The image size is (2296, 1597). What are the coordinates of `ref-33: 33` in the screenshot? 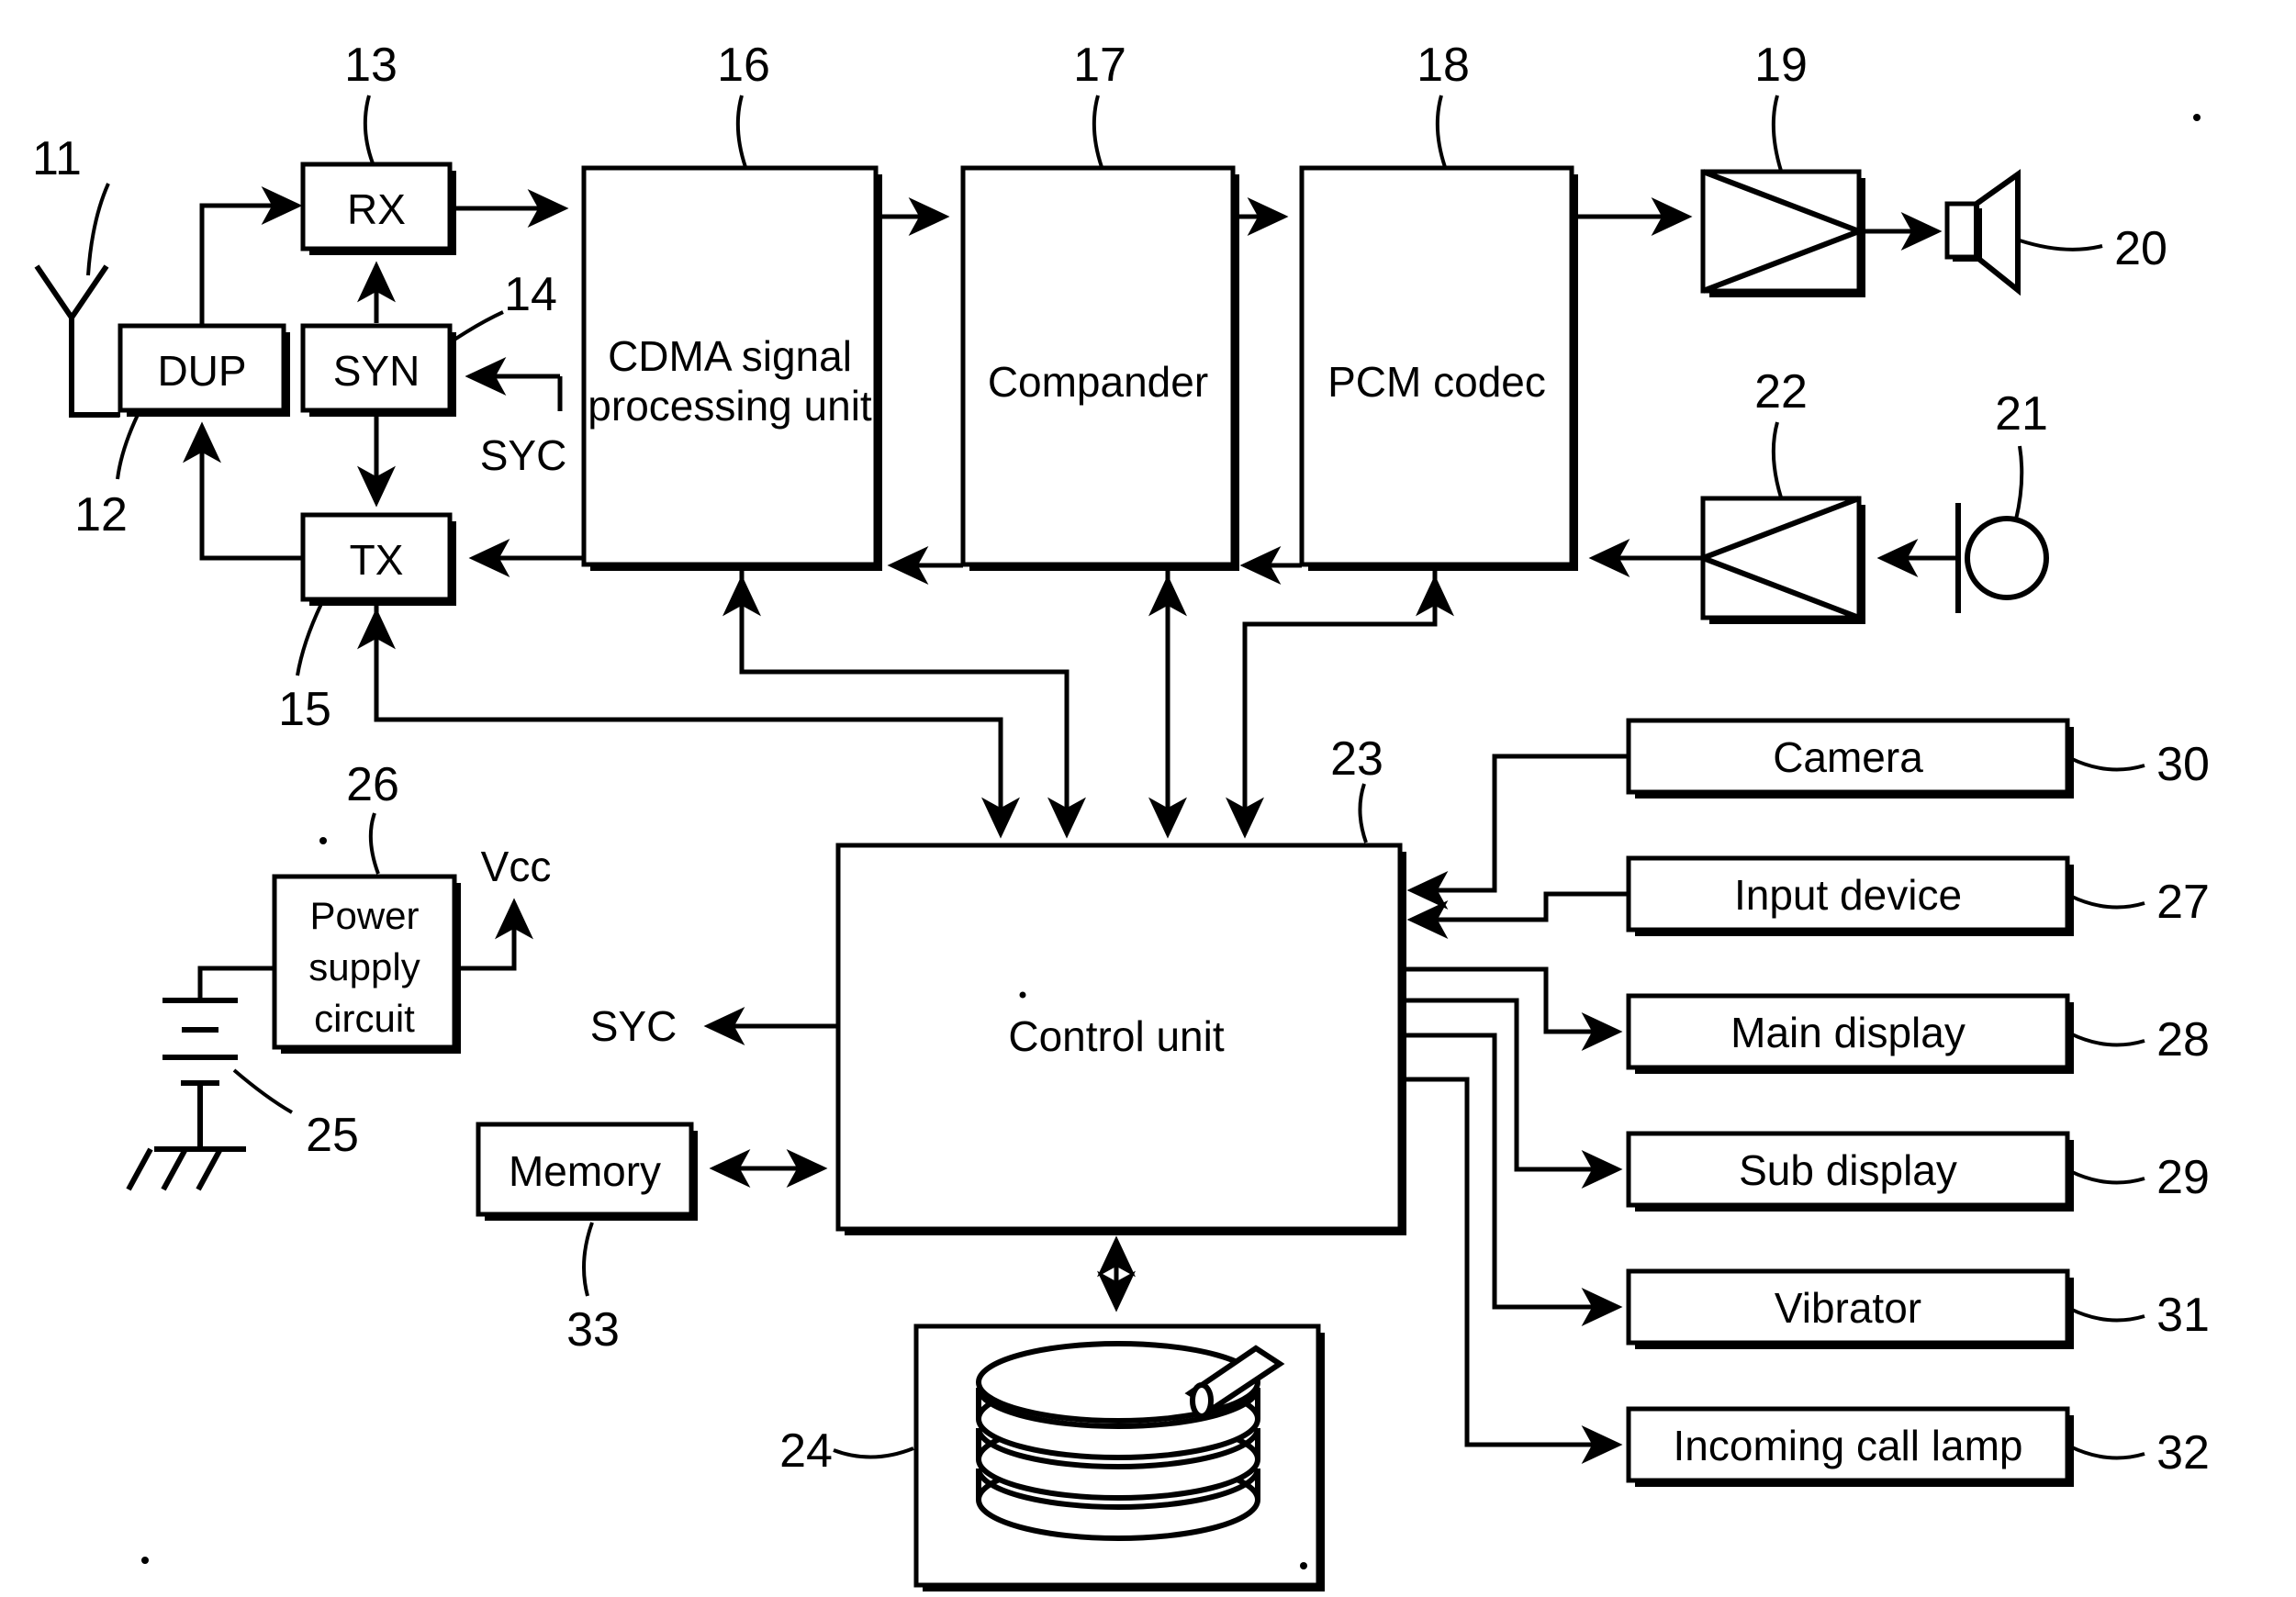 It's located at (593, 1330).